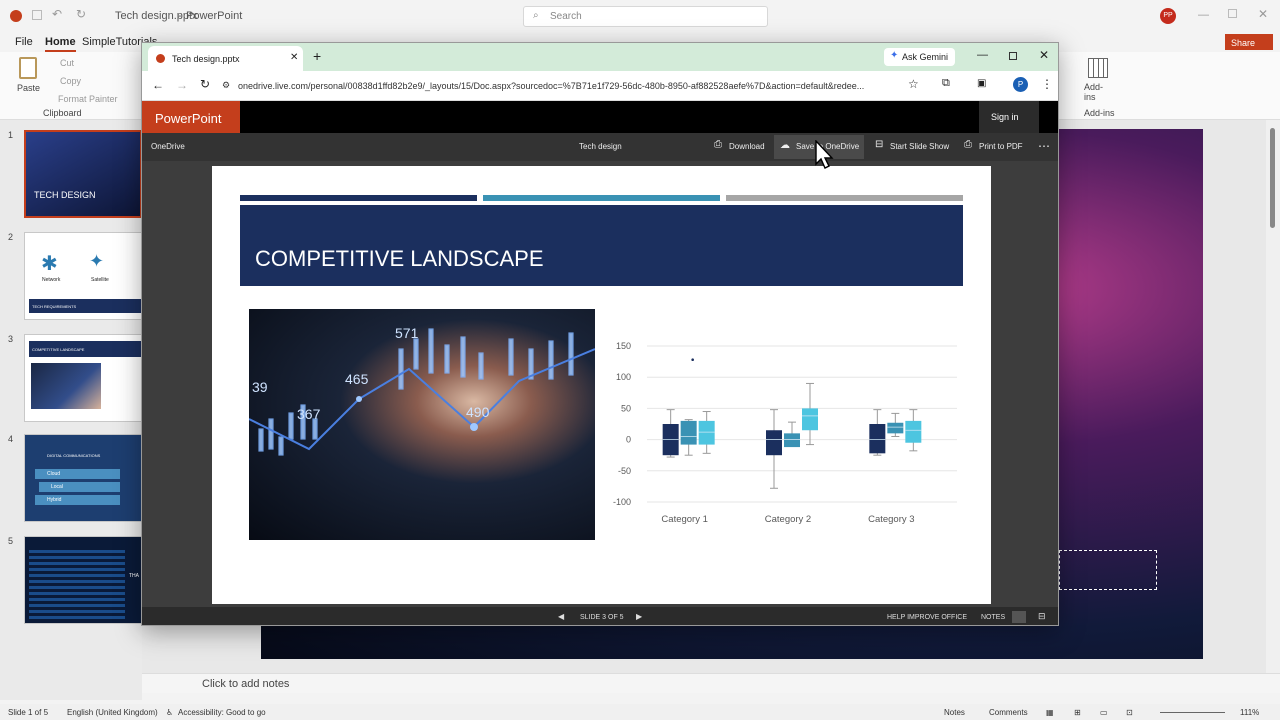  I want to click on undo-icon: ↶, so click(57, 14).